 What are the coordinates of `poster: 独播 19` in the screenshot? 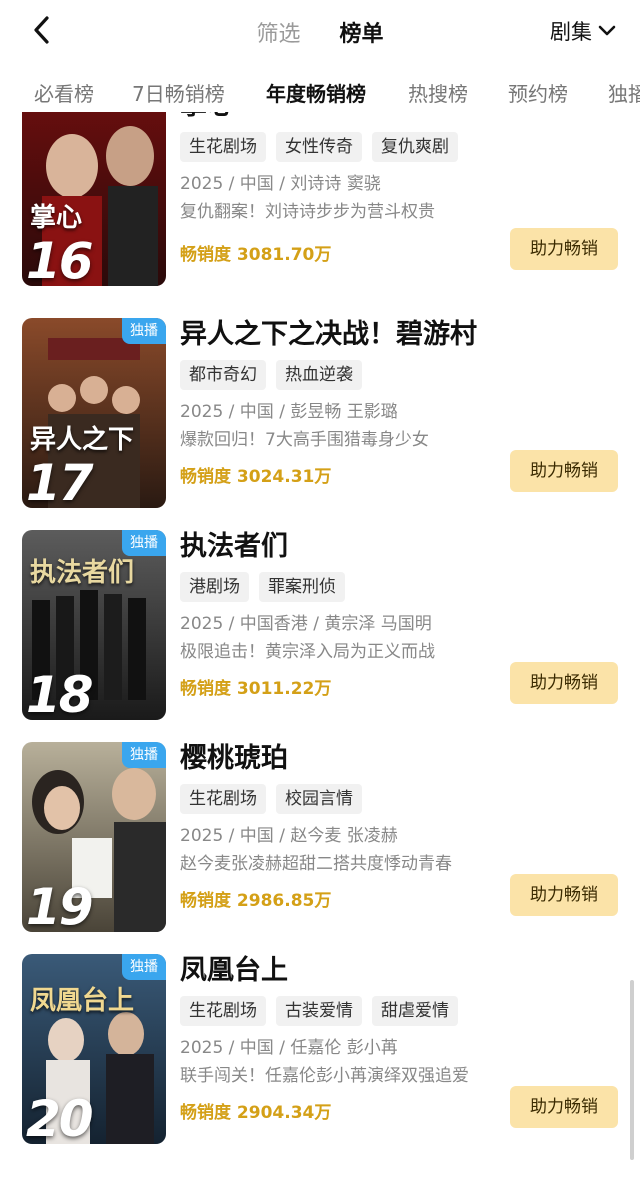 It's located at (94, 837).